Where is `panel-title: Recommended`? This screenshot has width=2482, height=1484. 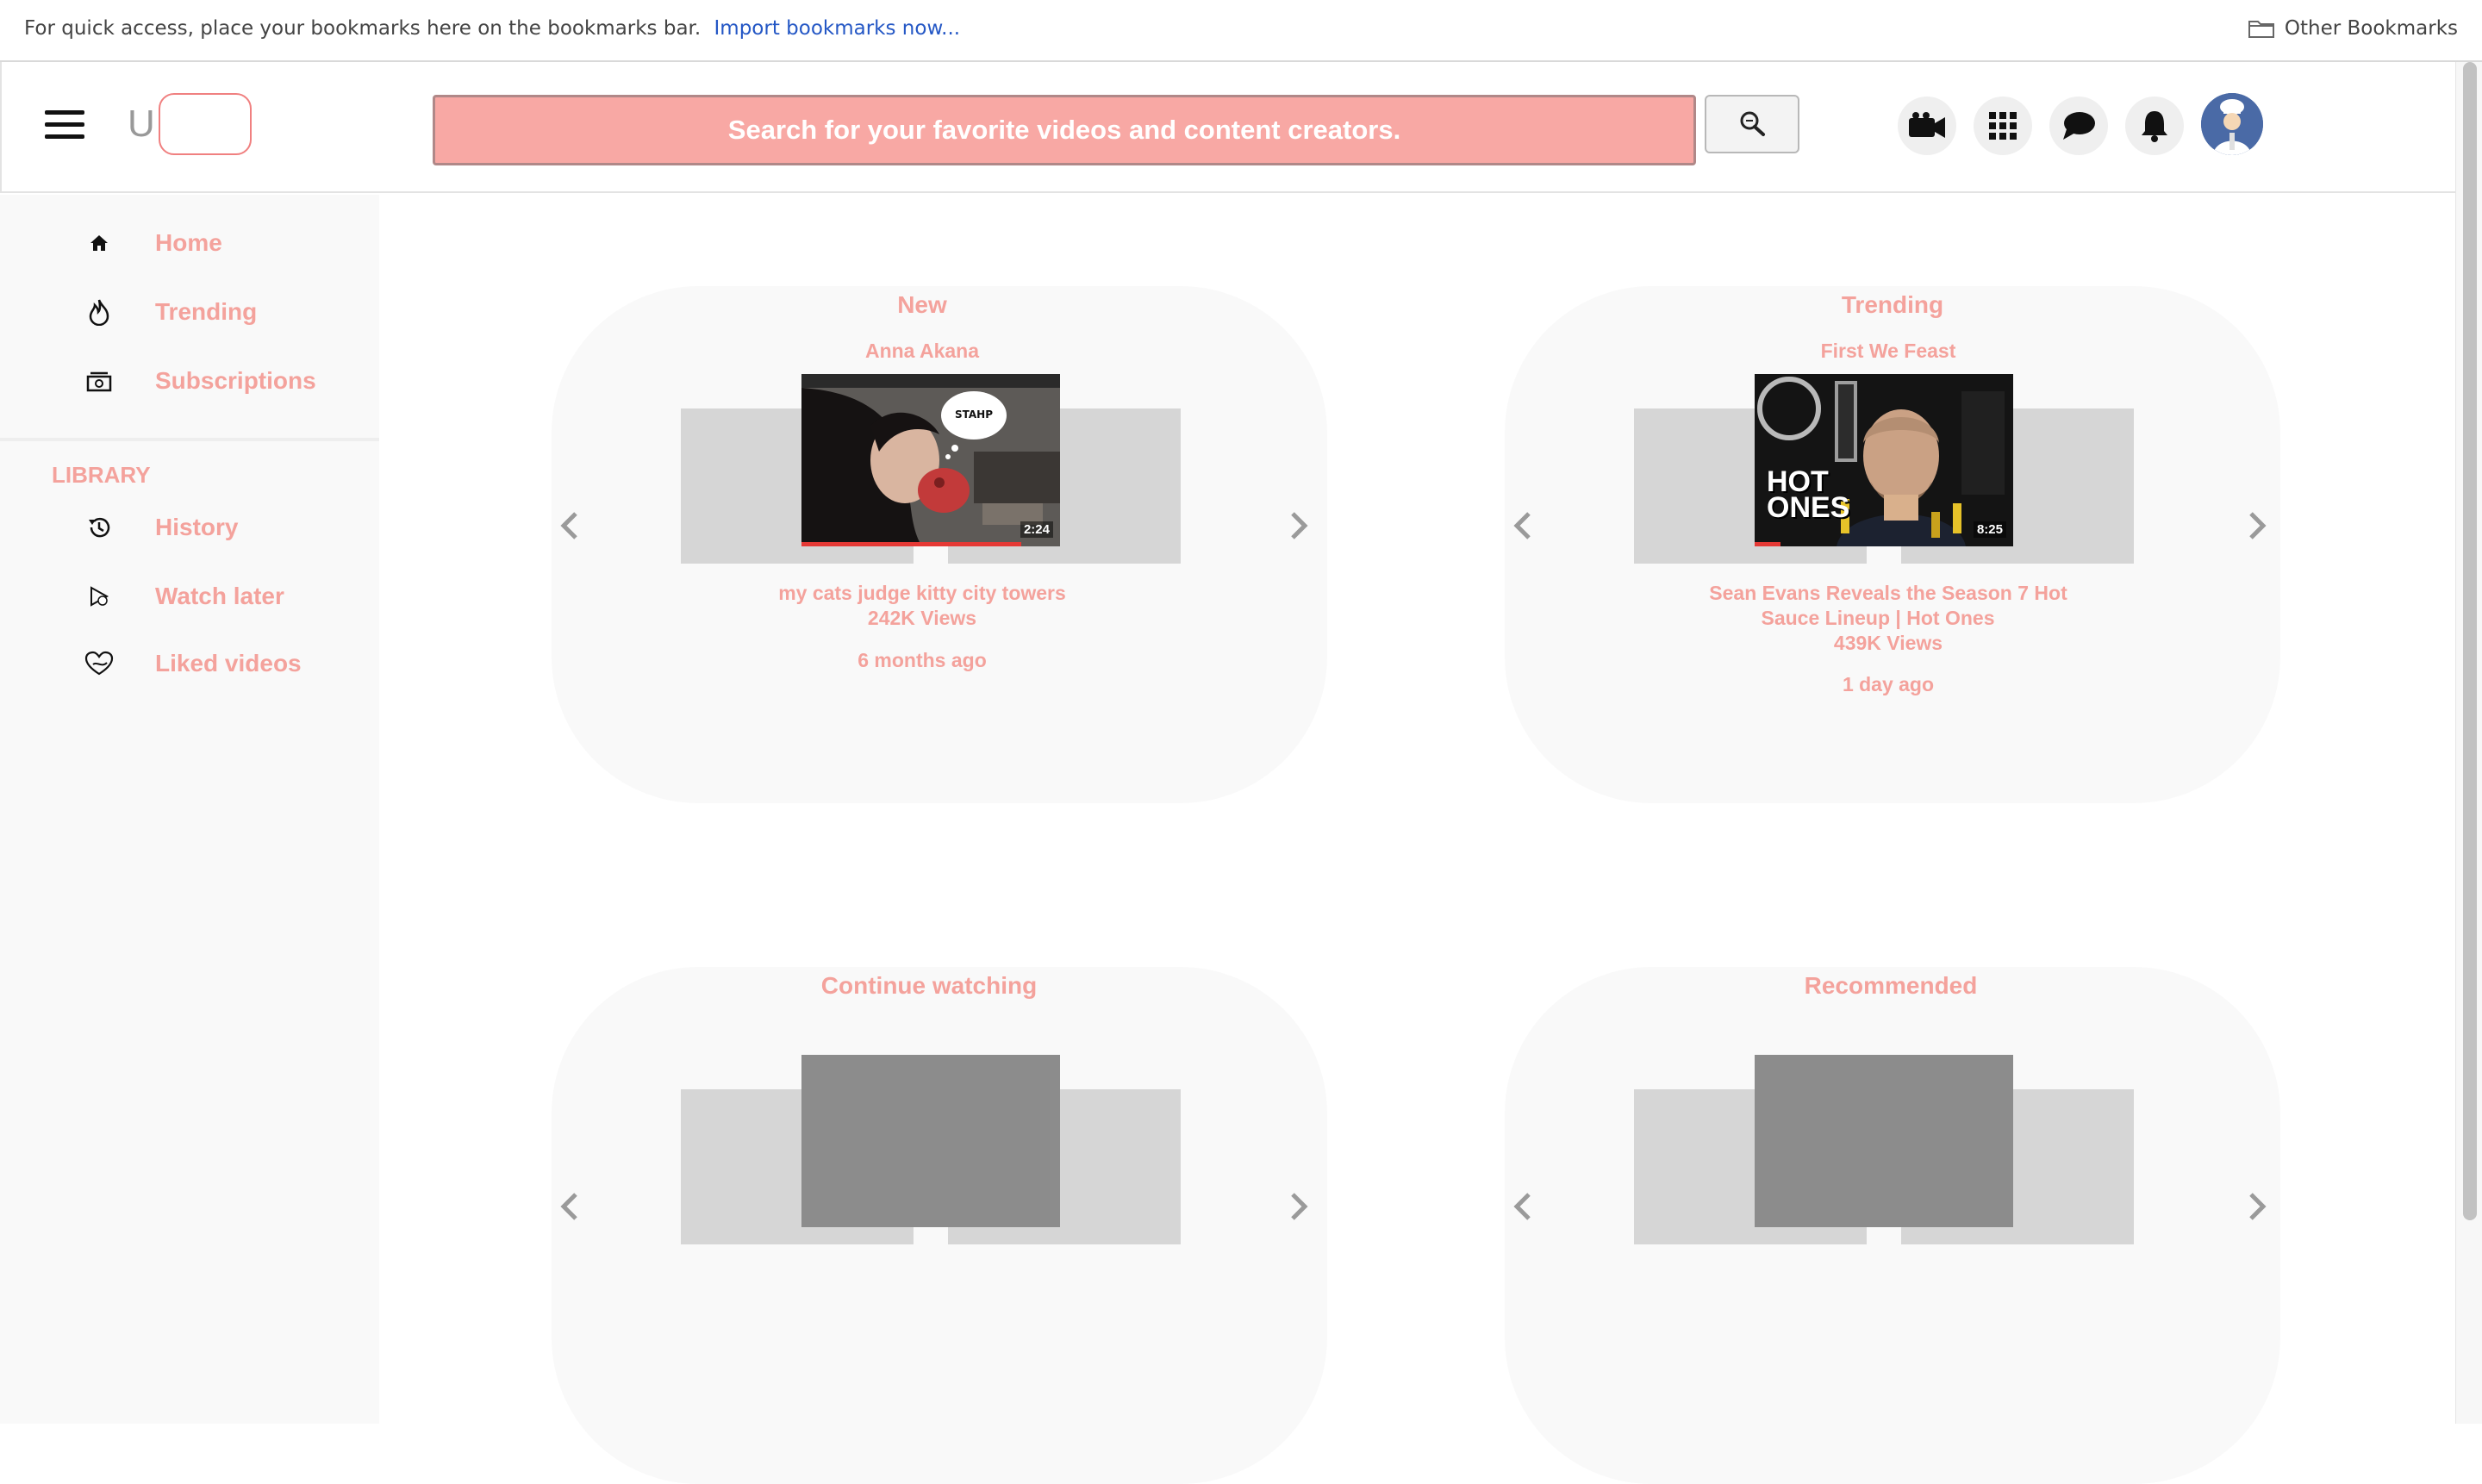 panel-title: Recommended is located at coordinates (1891, 986).